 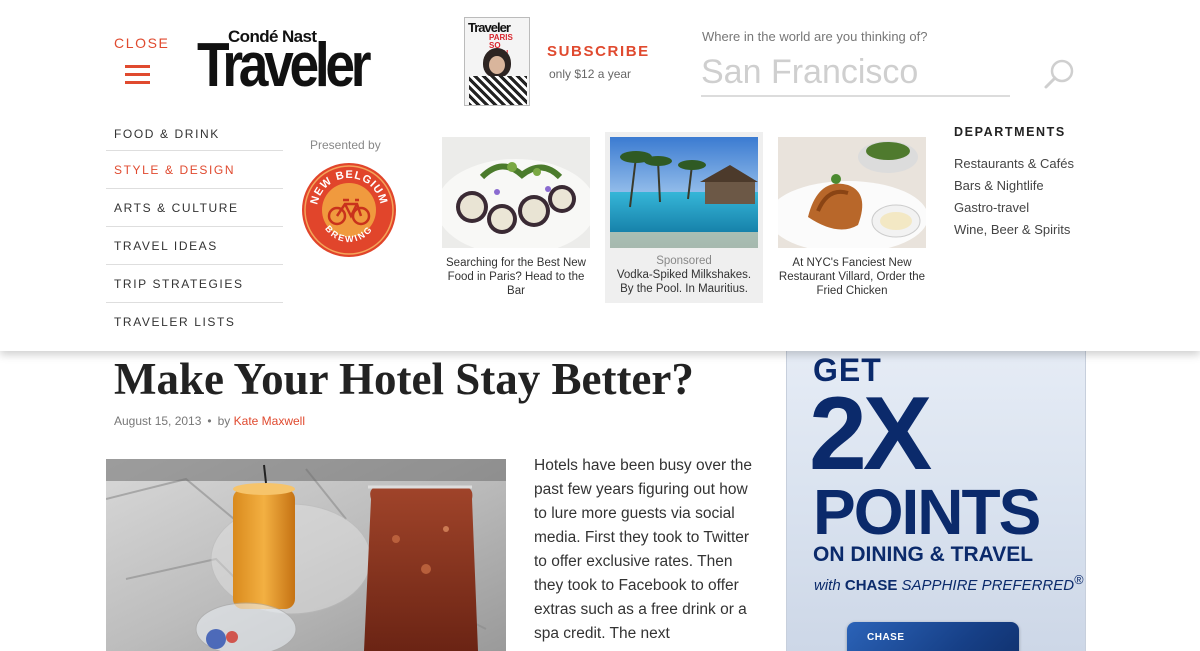 What do you see at coordinates (137, 74) in the screenshot?
I see `hamburger-icon` at bounding box center [137, 74].